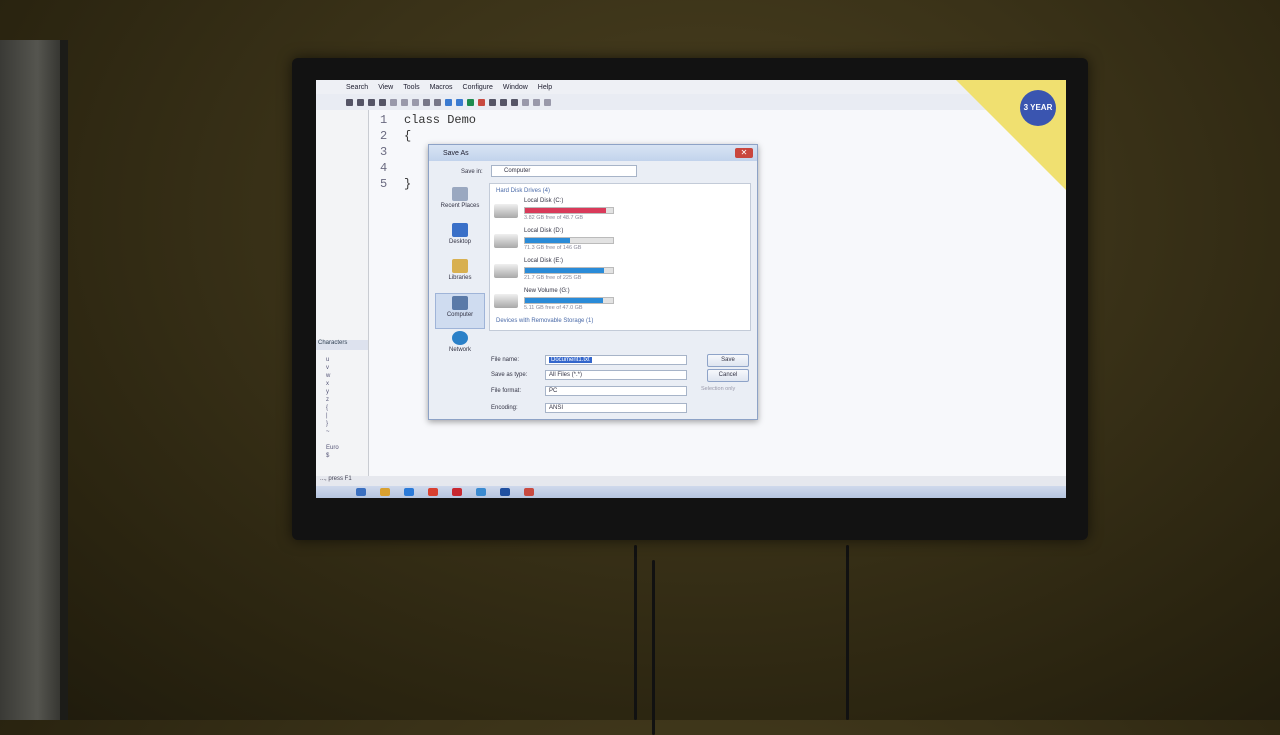 This screenshot has width=1280, height=735. Describe the element at coordinates (553, 278) in the screenshot. I see `drive-free-space: 21.7 GB free of 225 GB` at that location.